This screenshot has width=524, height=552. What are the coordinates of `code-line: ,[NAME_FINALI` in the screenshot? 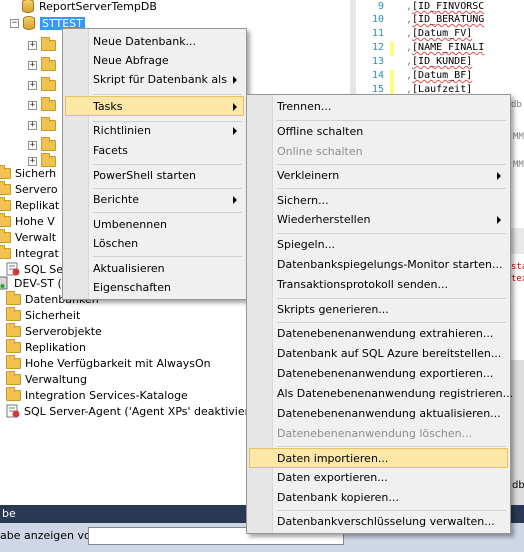 It's located at (445, 47).